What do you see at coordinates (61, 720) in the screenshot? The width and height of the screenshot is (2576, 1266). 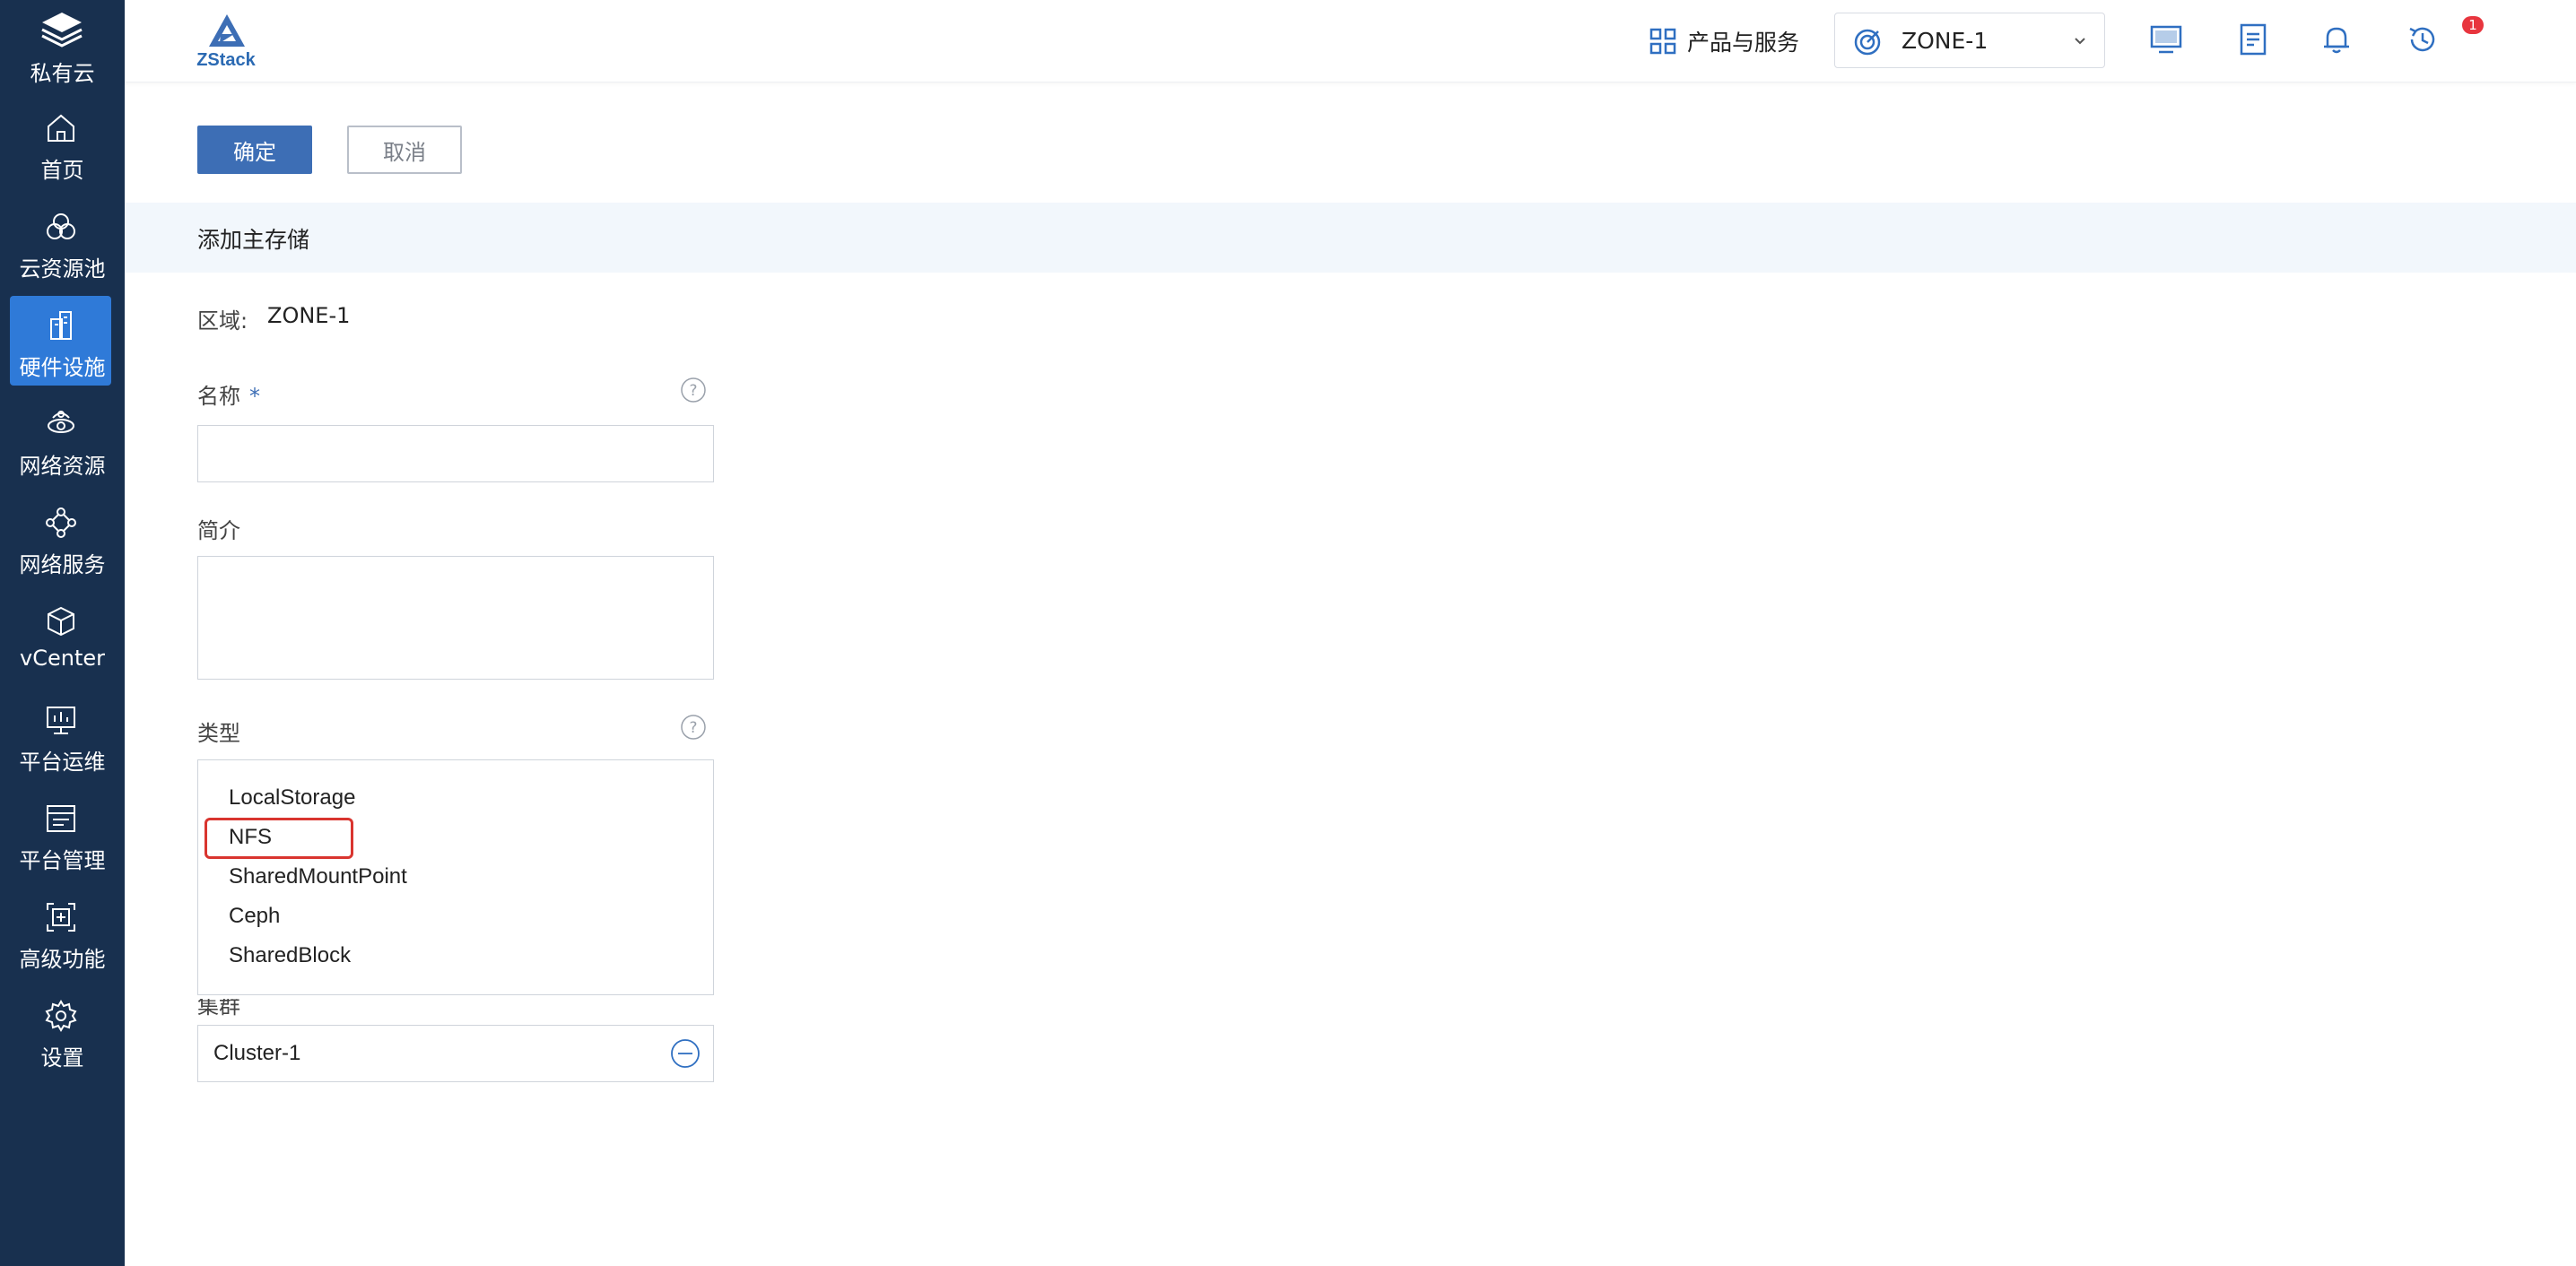 I see `ops-icon` at bounding box center [61, 720].